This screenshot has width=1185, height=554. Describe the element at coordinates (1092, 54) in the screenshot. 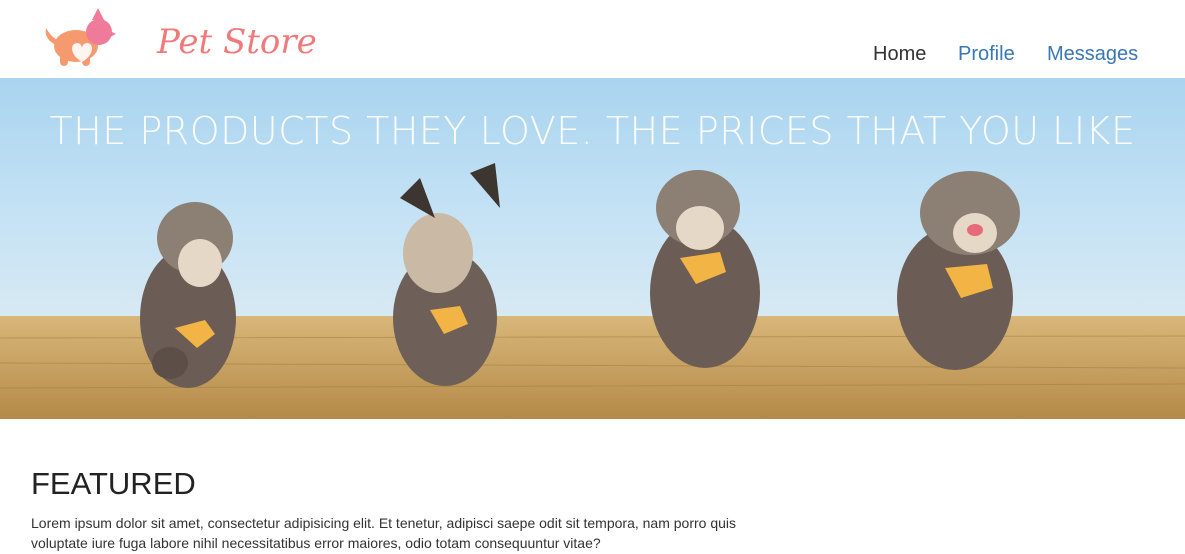

I see `nav-messages: Messages` at that location.